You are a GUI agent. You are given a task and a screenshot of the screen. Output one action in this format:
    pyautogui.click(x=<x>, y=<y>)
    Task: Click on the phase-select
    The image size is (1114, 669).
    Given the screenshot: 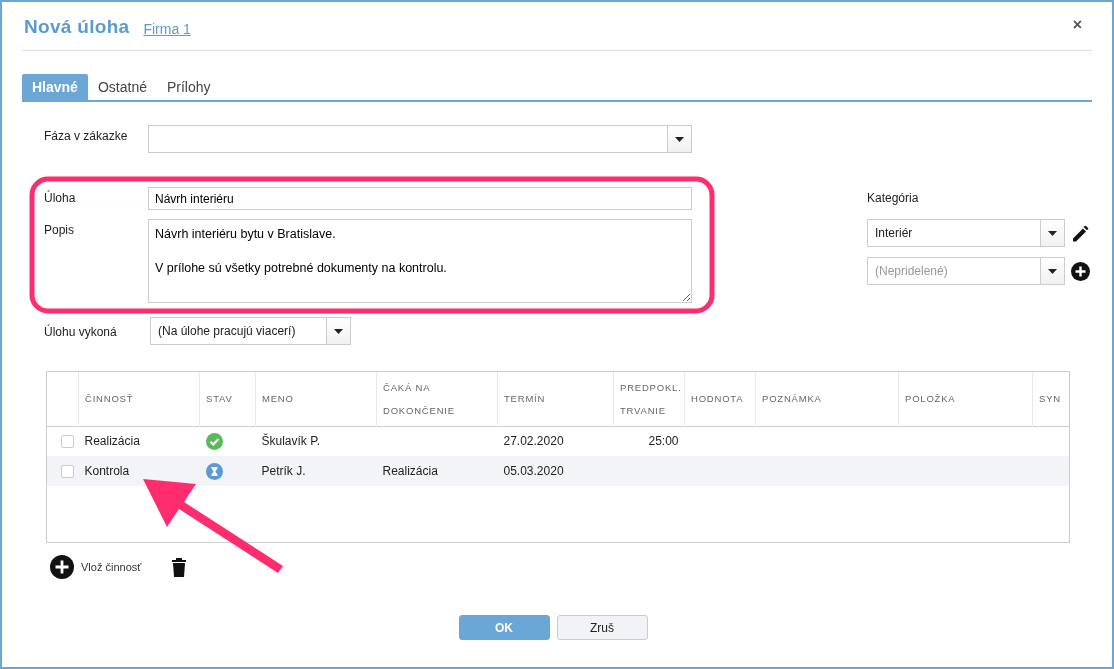 What is the action you would take?
    pyautogui.click(x=420, y=139)
    